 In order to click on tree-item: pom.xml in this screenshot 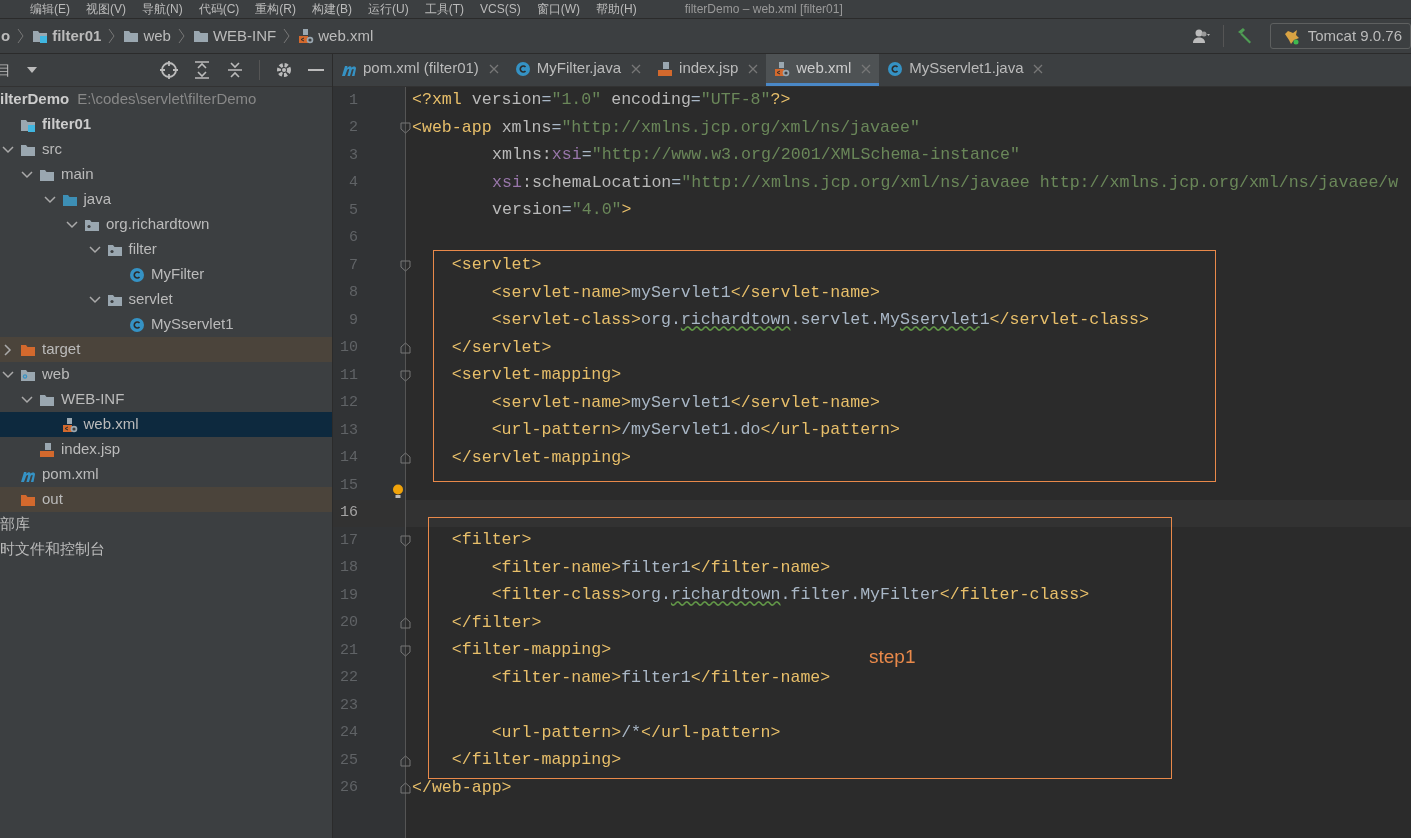, I will do `click(166, 474)`.